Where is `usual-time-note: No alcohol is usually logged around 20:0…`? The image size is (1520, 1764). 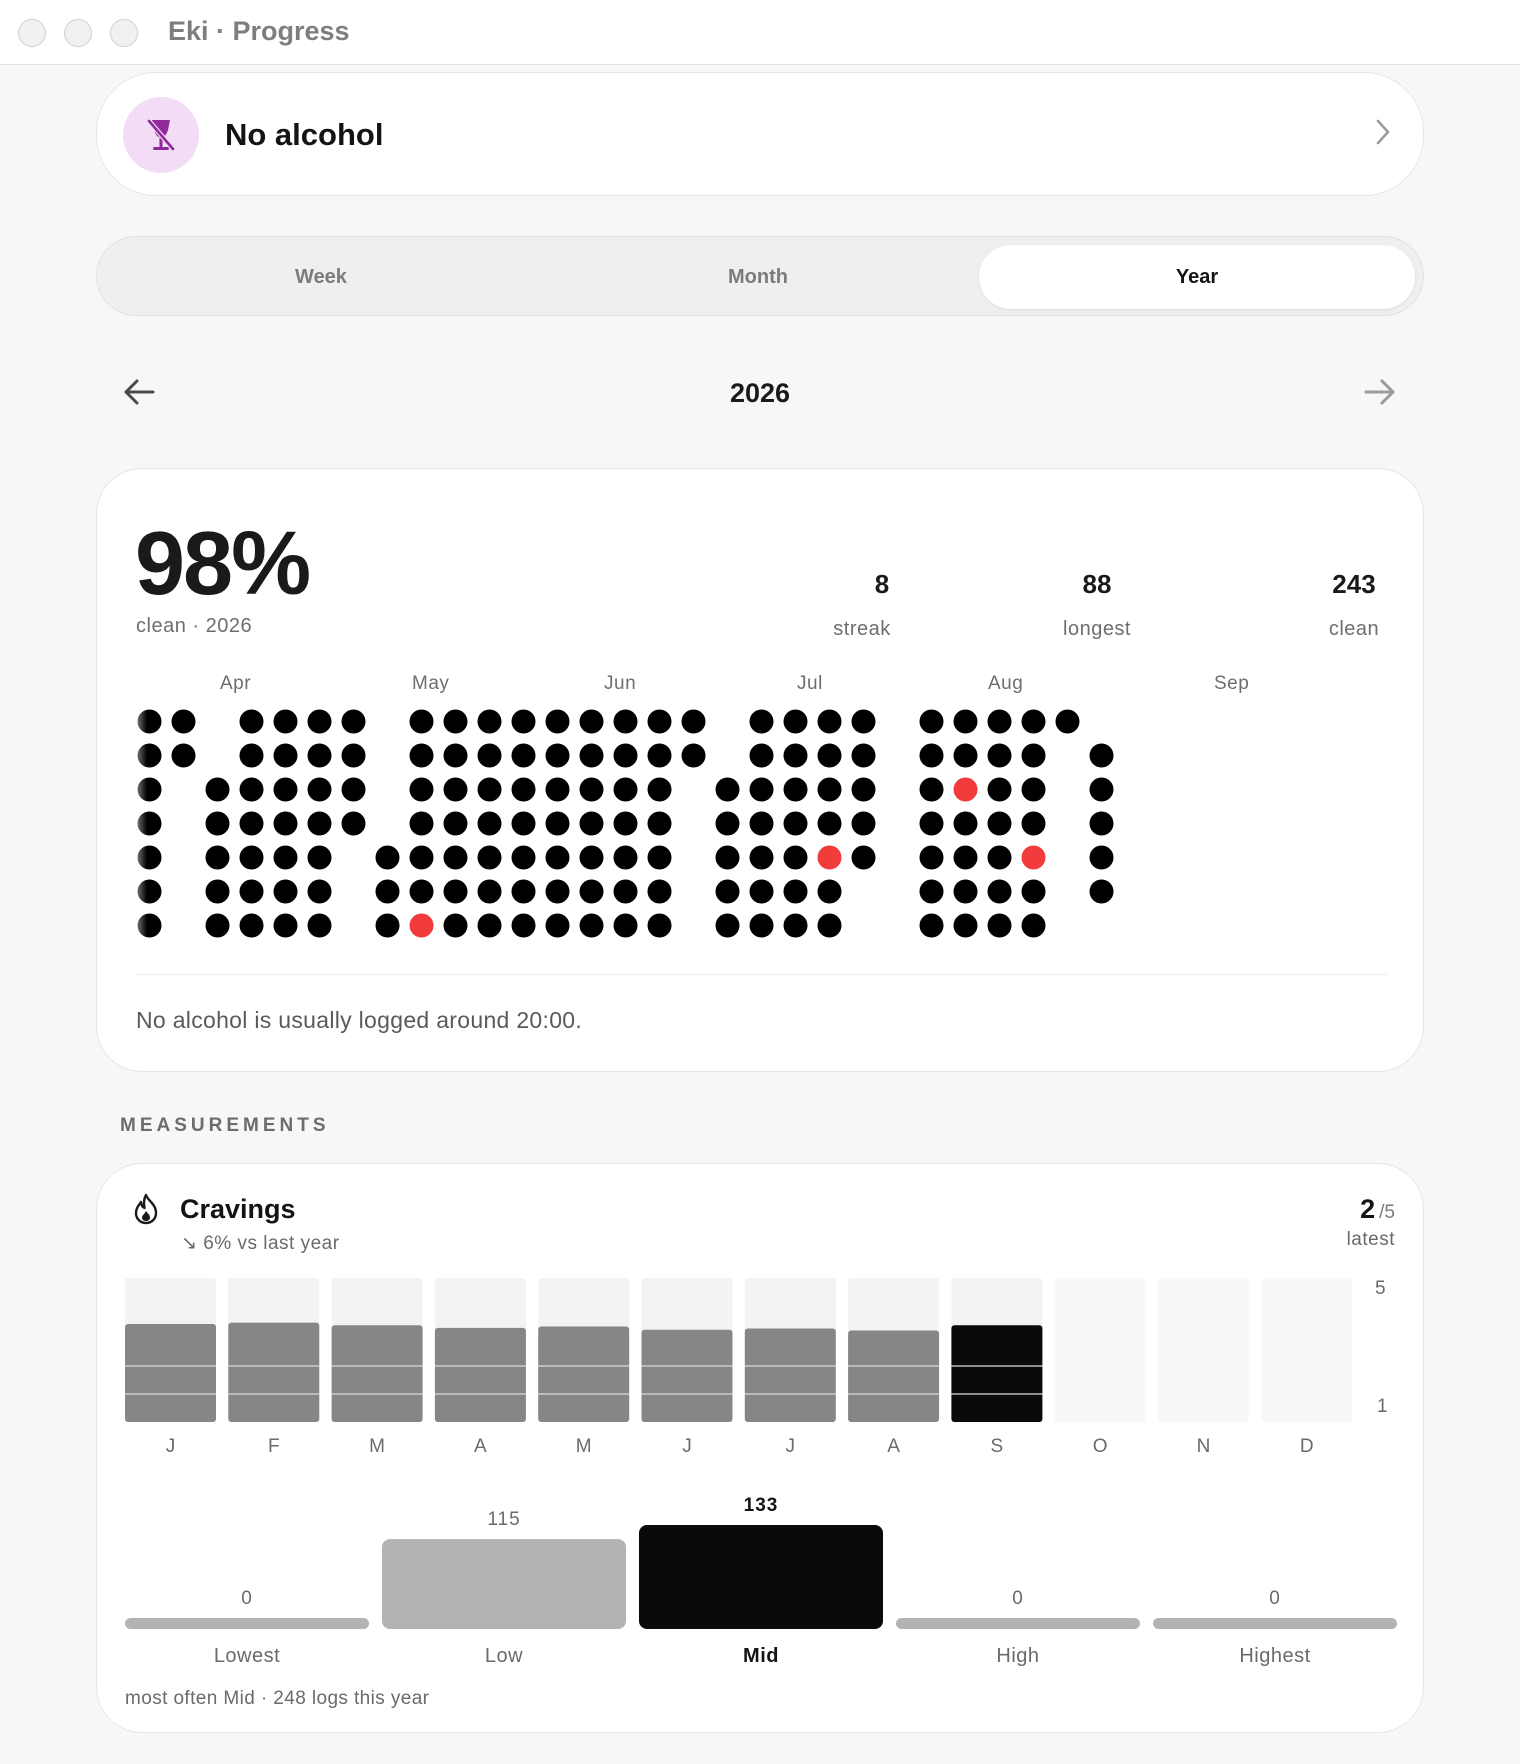 usual-time-note: No alcohol is usually logged around 20:0… is located at coordinates (359, 1020).